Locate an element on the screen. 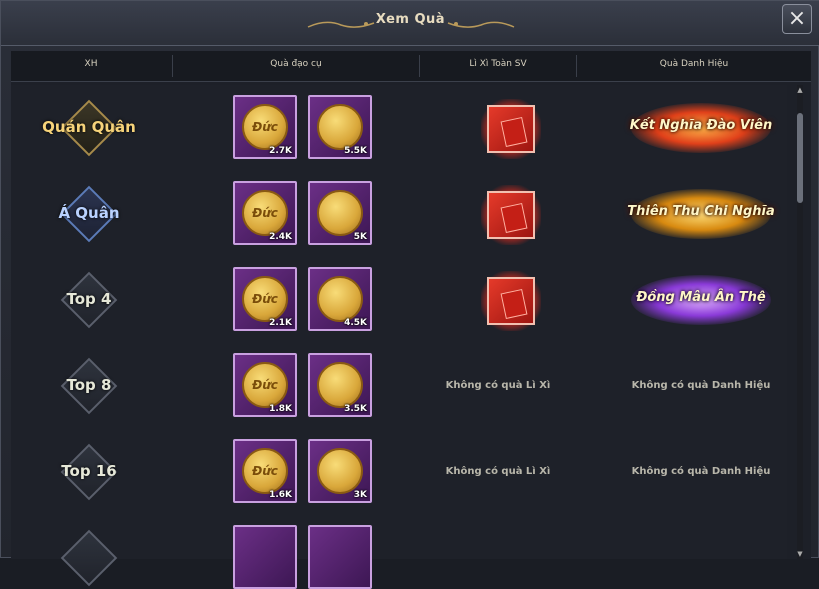  item-gold-coin is located at coordinates (340, 557).